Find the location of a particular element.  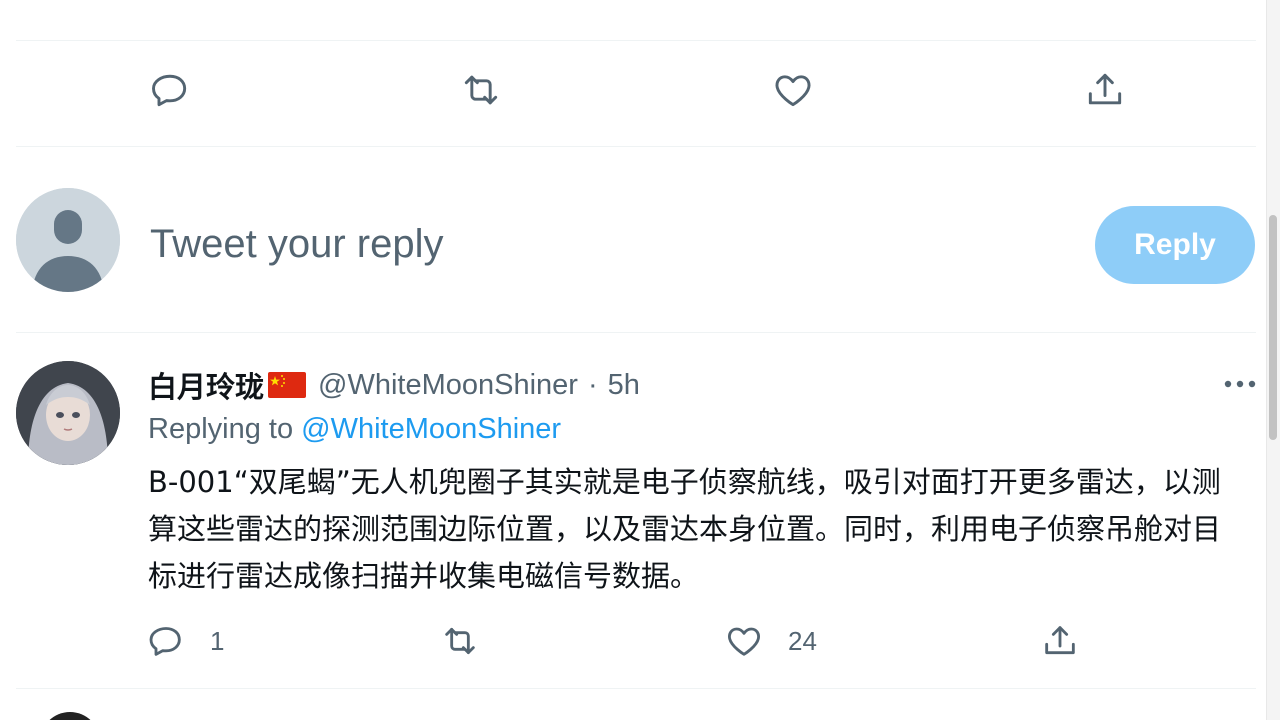

reply-submit-button: Reply is located at coordinates (1175, 245).